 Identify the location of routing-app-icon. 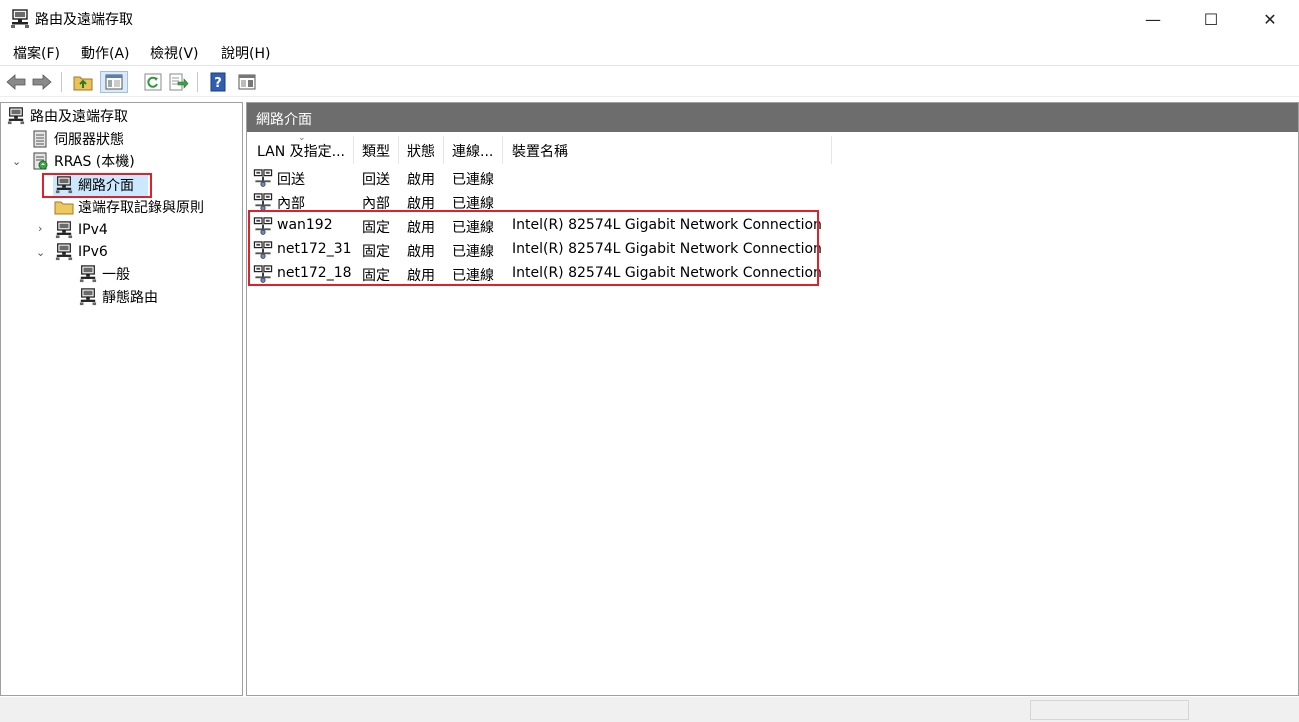
(20, 19).